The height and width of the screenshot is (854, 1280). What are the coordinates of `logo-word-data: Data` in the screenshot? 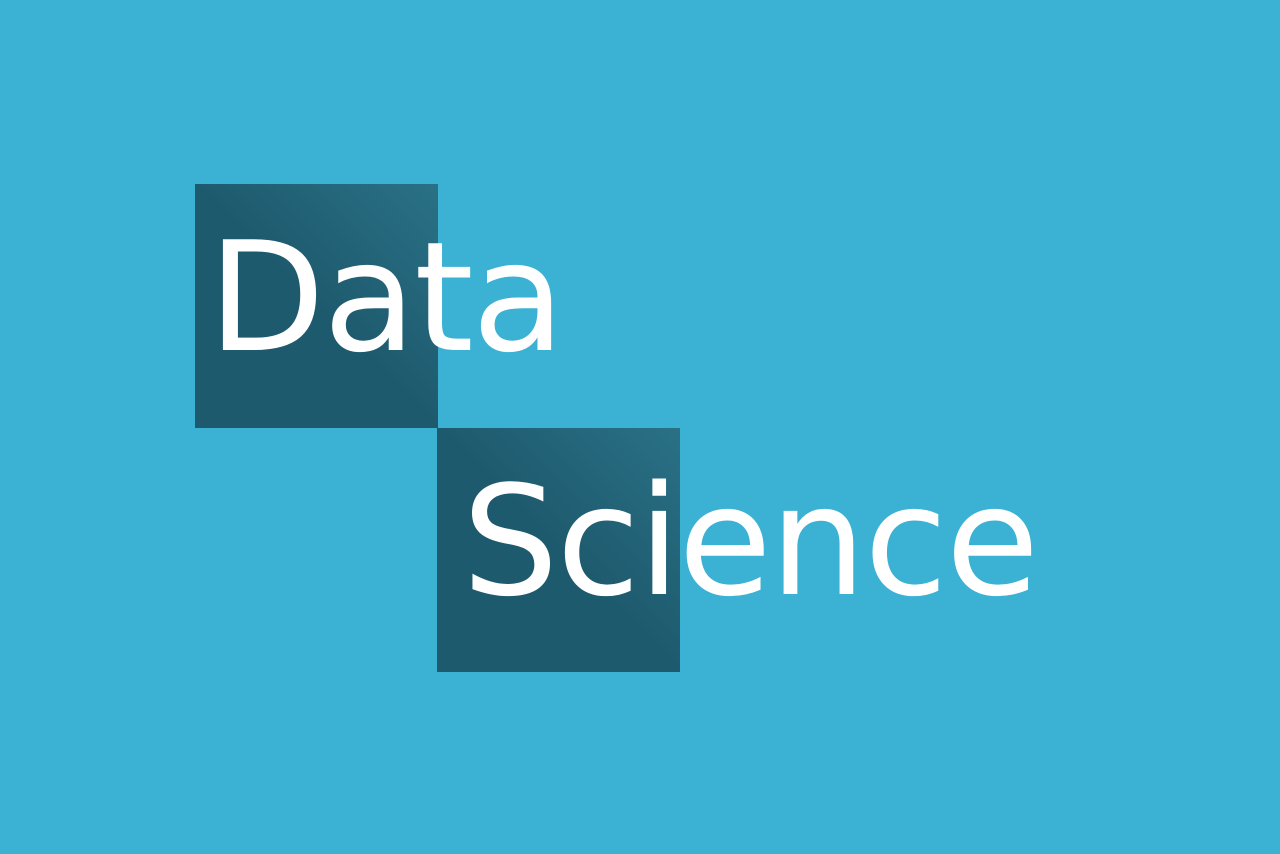 It's located at (386, 297).